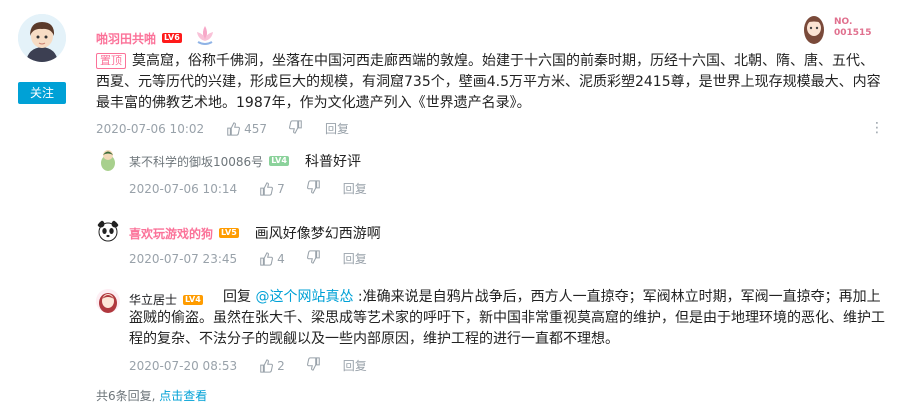  I want to click on main-user-name: 啪羽田共啪, so click(126, 38).